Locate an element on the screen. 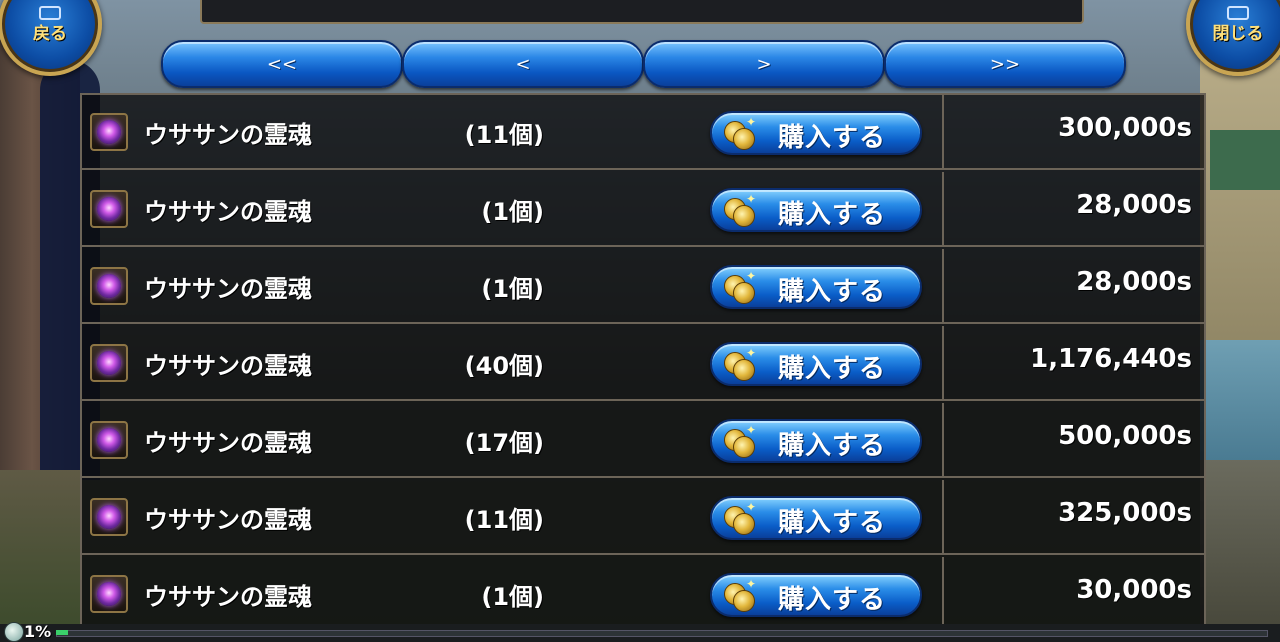 Image resolution: width=1280 pixels, height=642 pixels. pager: << < > >> is located at coordinates (643, 64).